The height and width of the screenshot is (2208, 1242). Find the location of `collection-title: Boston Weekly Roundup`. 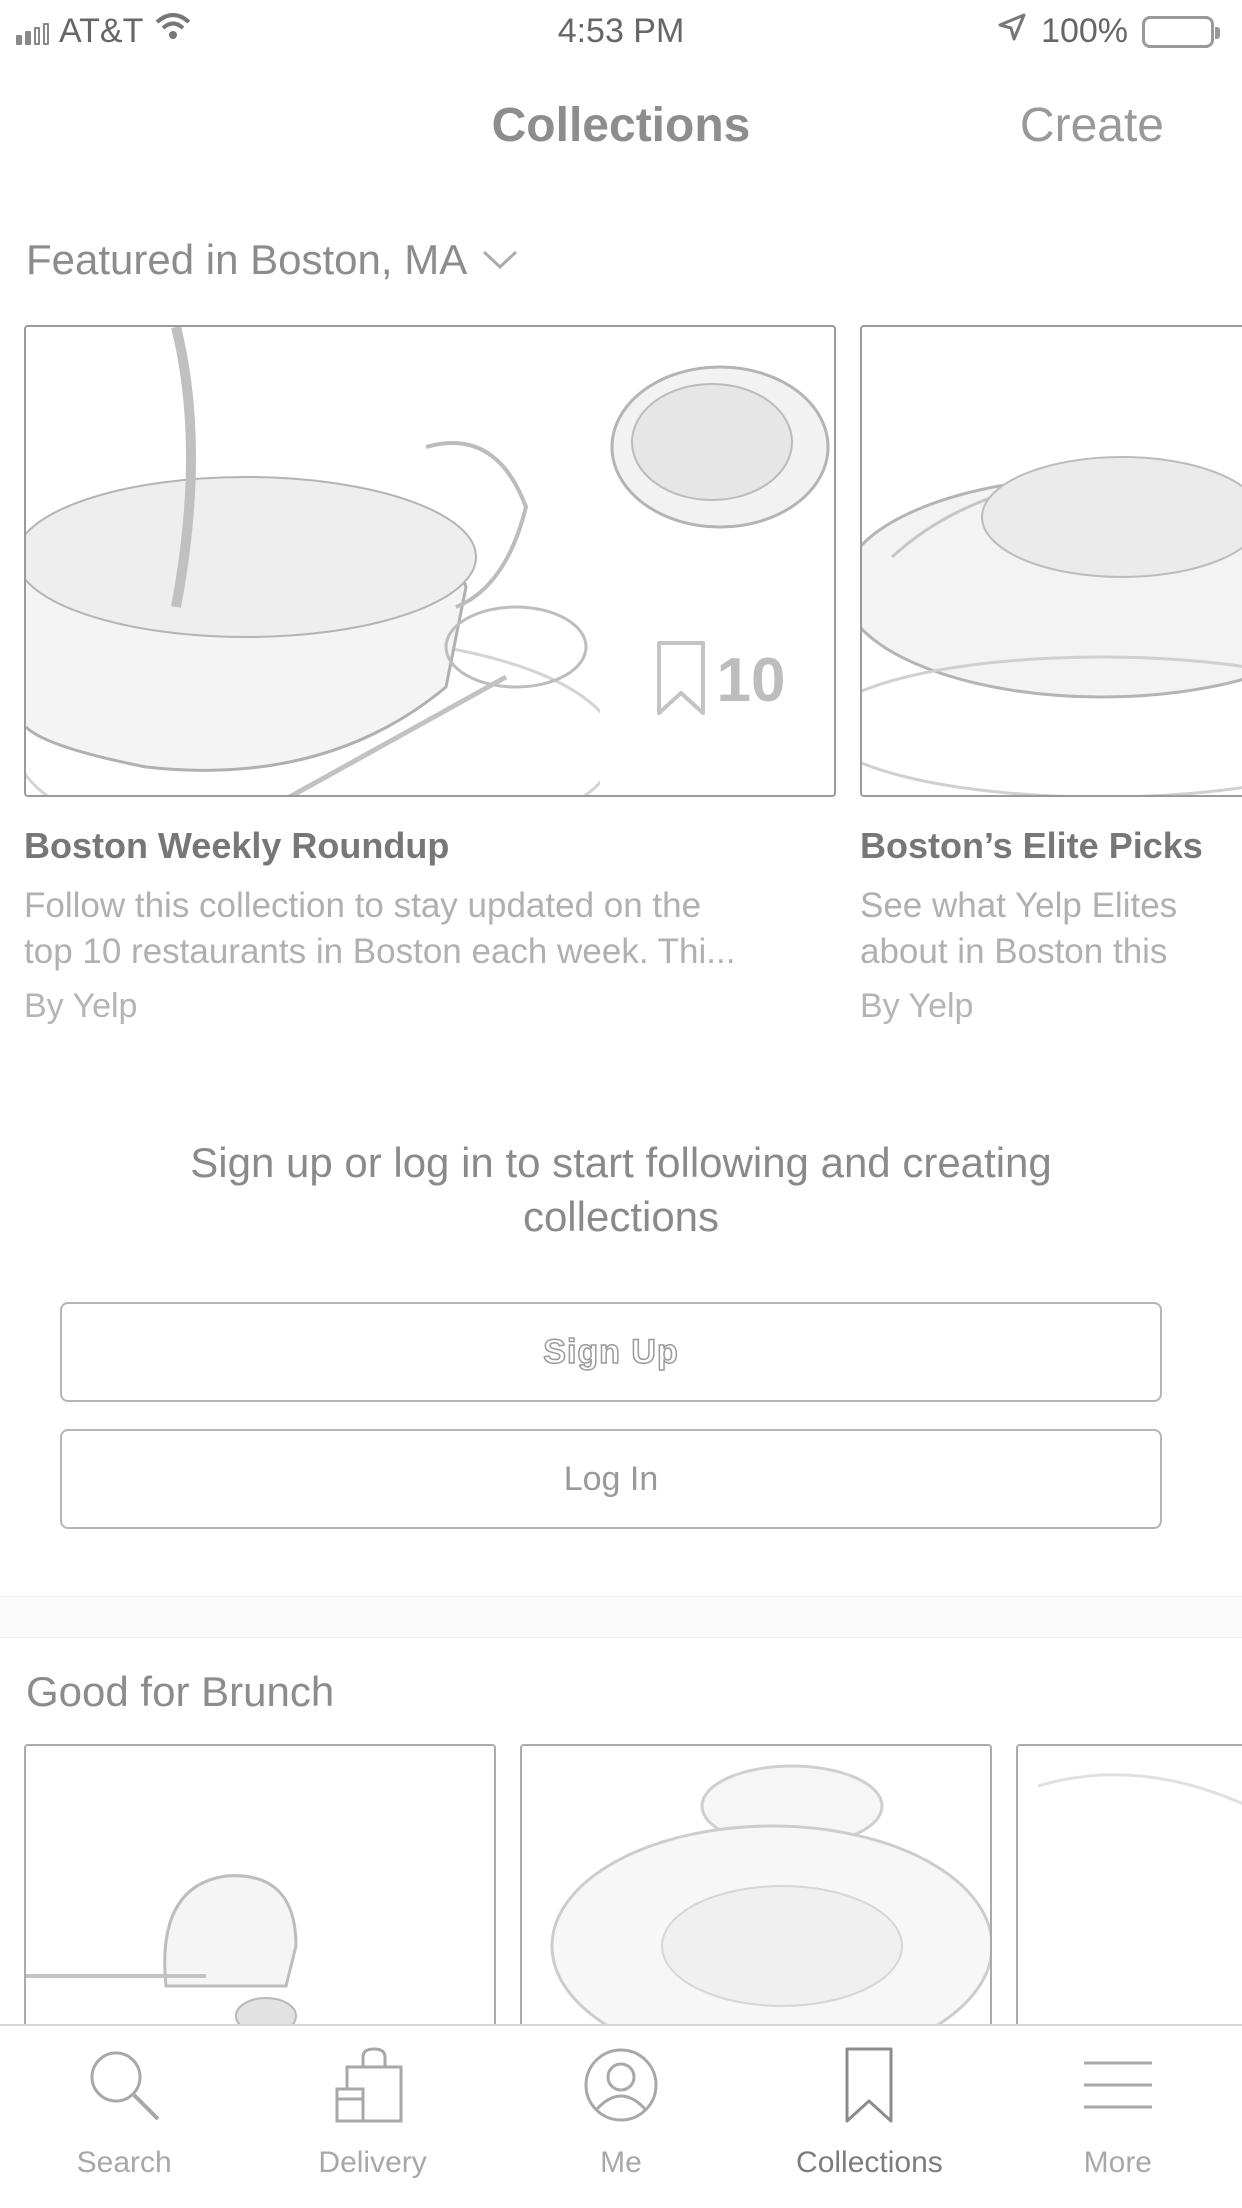

collection-title: Boston Weekly Roundup is located at coordinates (237, 845).